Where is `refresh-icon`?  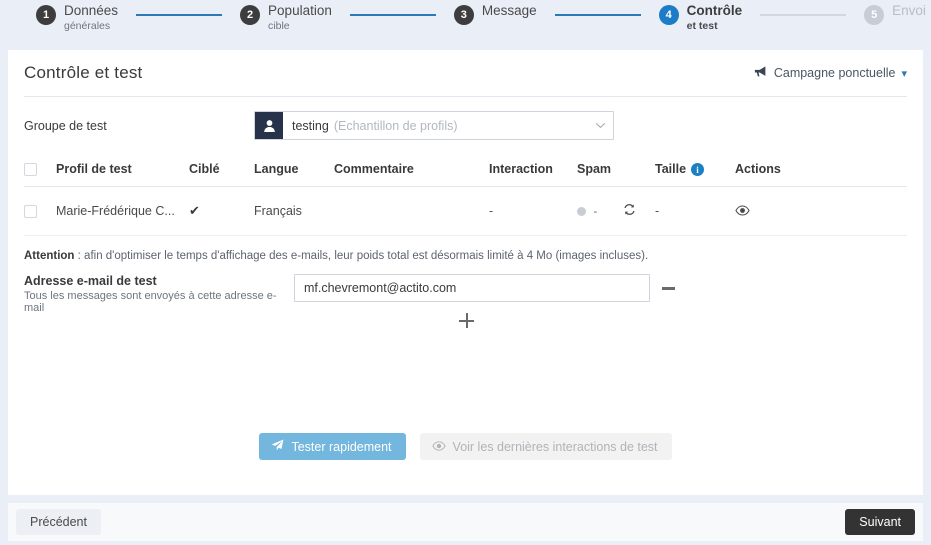 refresh-icon is located at coordinates (629, 211).